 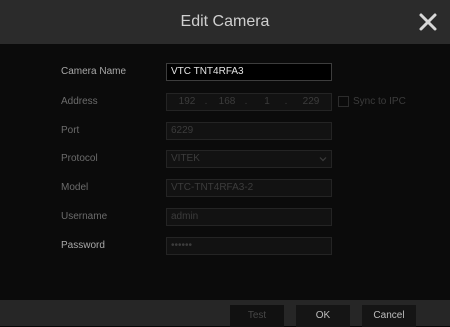 What do you see at coordinates (83, 245) in the screenshot?
I see `password-label: Password` at bounding box center [83, 245].